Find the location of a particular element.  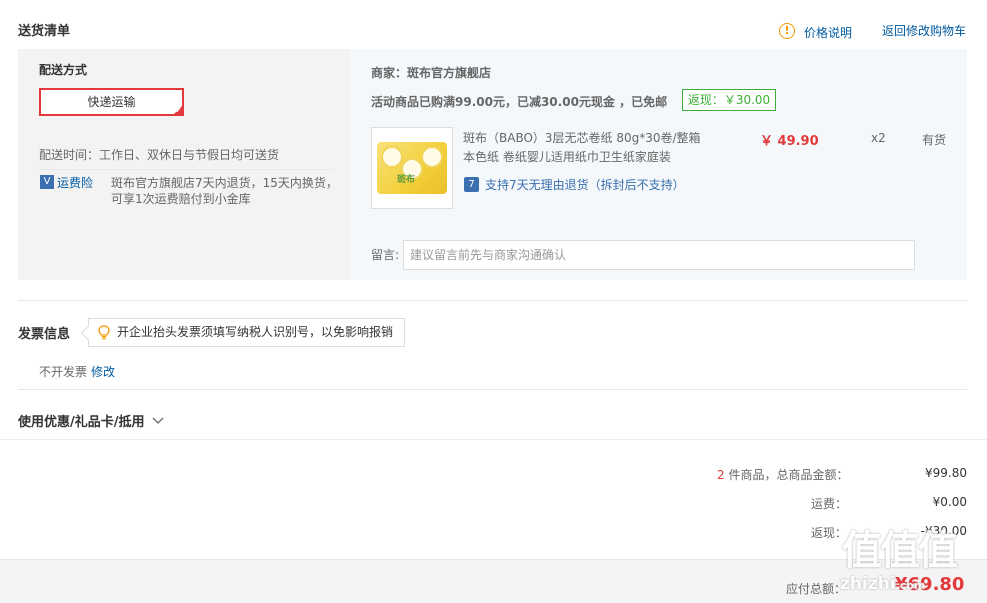

freight-insurance-link: 运费险 is located at coordinates (75, 182).